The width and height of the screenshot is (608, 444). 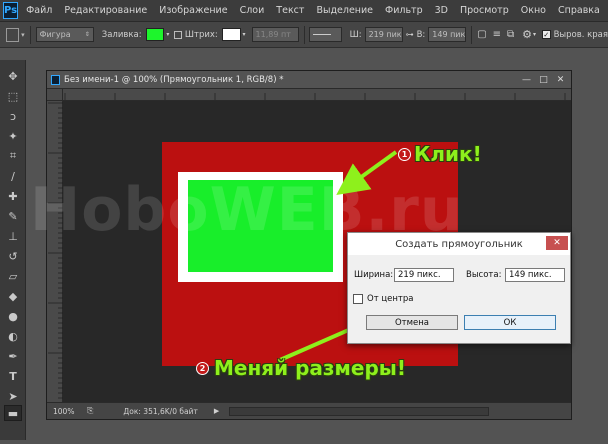 I want to click on vertical-ruler, so click(x=55, y=252).